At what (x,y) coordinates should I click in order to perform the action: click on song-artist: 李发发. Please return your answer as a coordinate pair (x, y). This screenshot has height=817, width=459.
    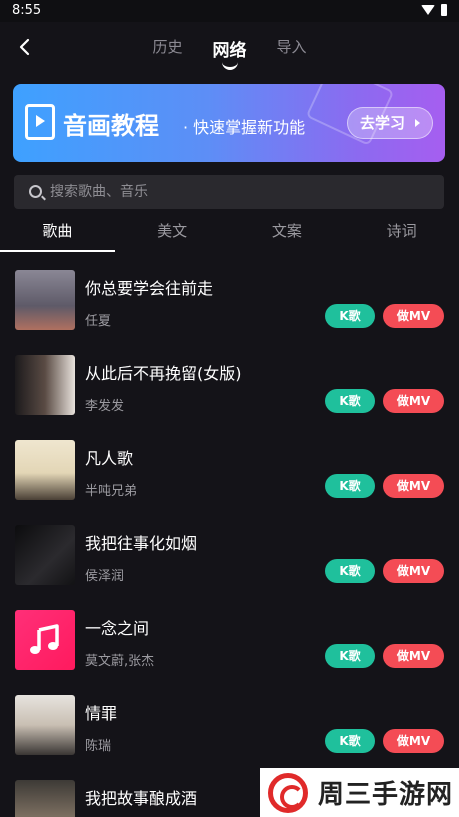
    Looking at the image, I should click on (105, 406).